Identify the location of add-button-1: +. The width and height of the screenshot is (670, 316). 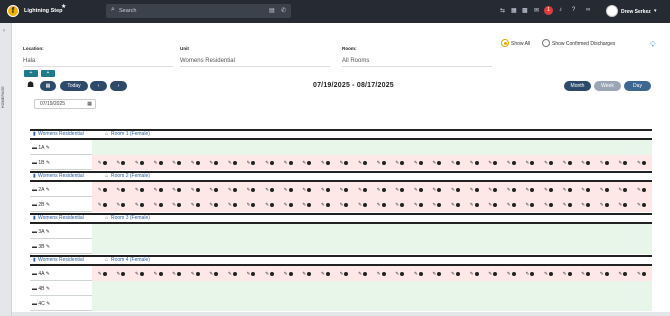
(31, 73).